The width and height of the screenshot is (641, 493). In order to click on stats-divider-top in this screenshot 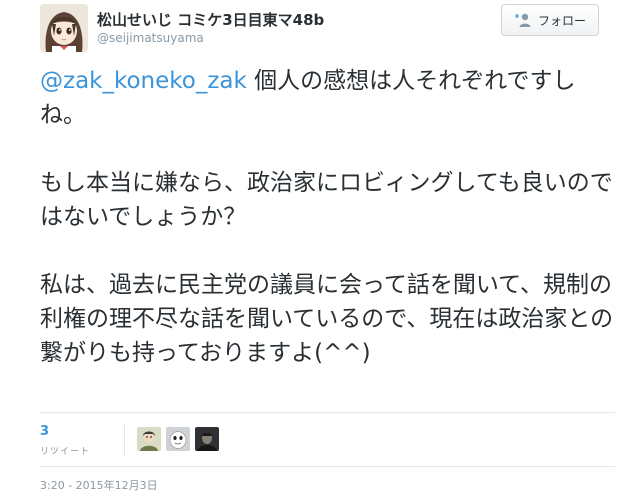, I will do `click(327, 412)`.